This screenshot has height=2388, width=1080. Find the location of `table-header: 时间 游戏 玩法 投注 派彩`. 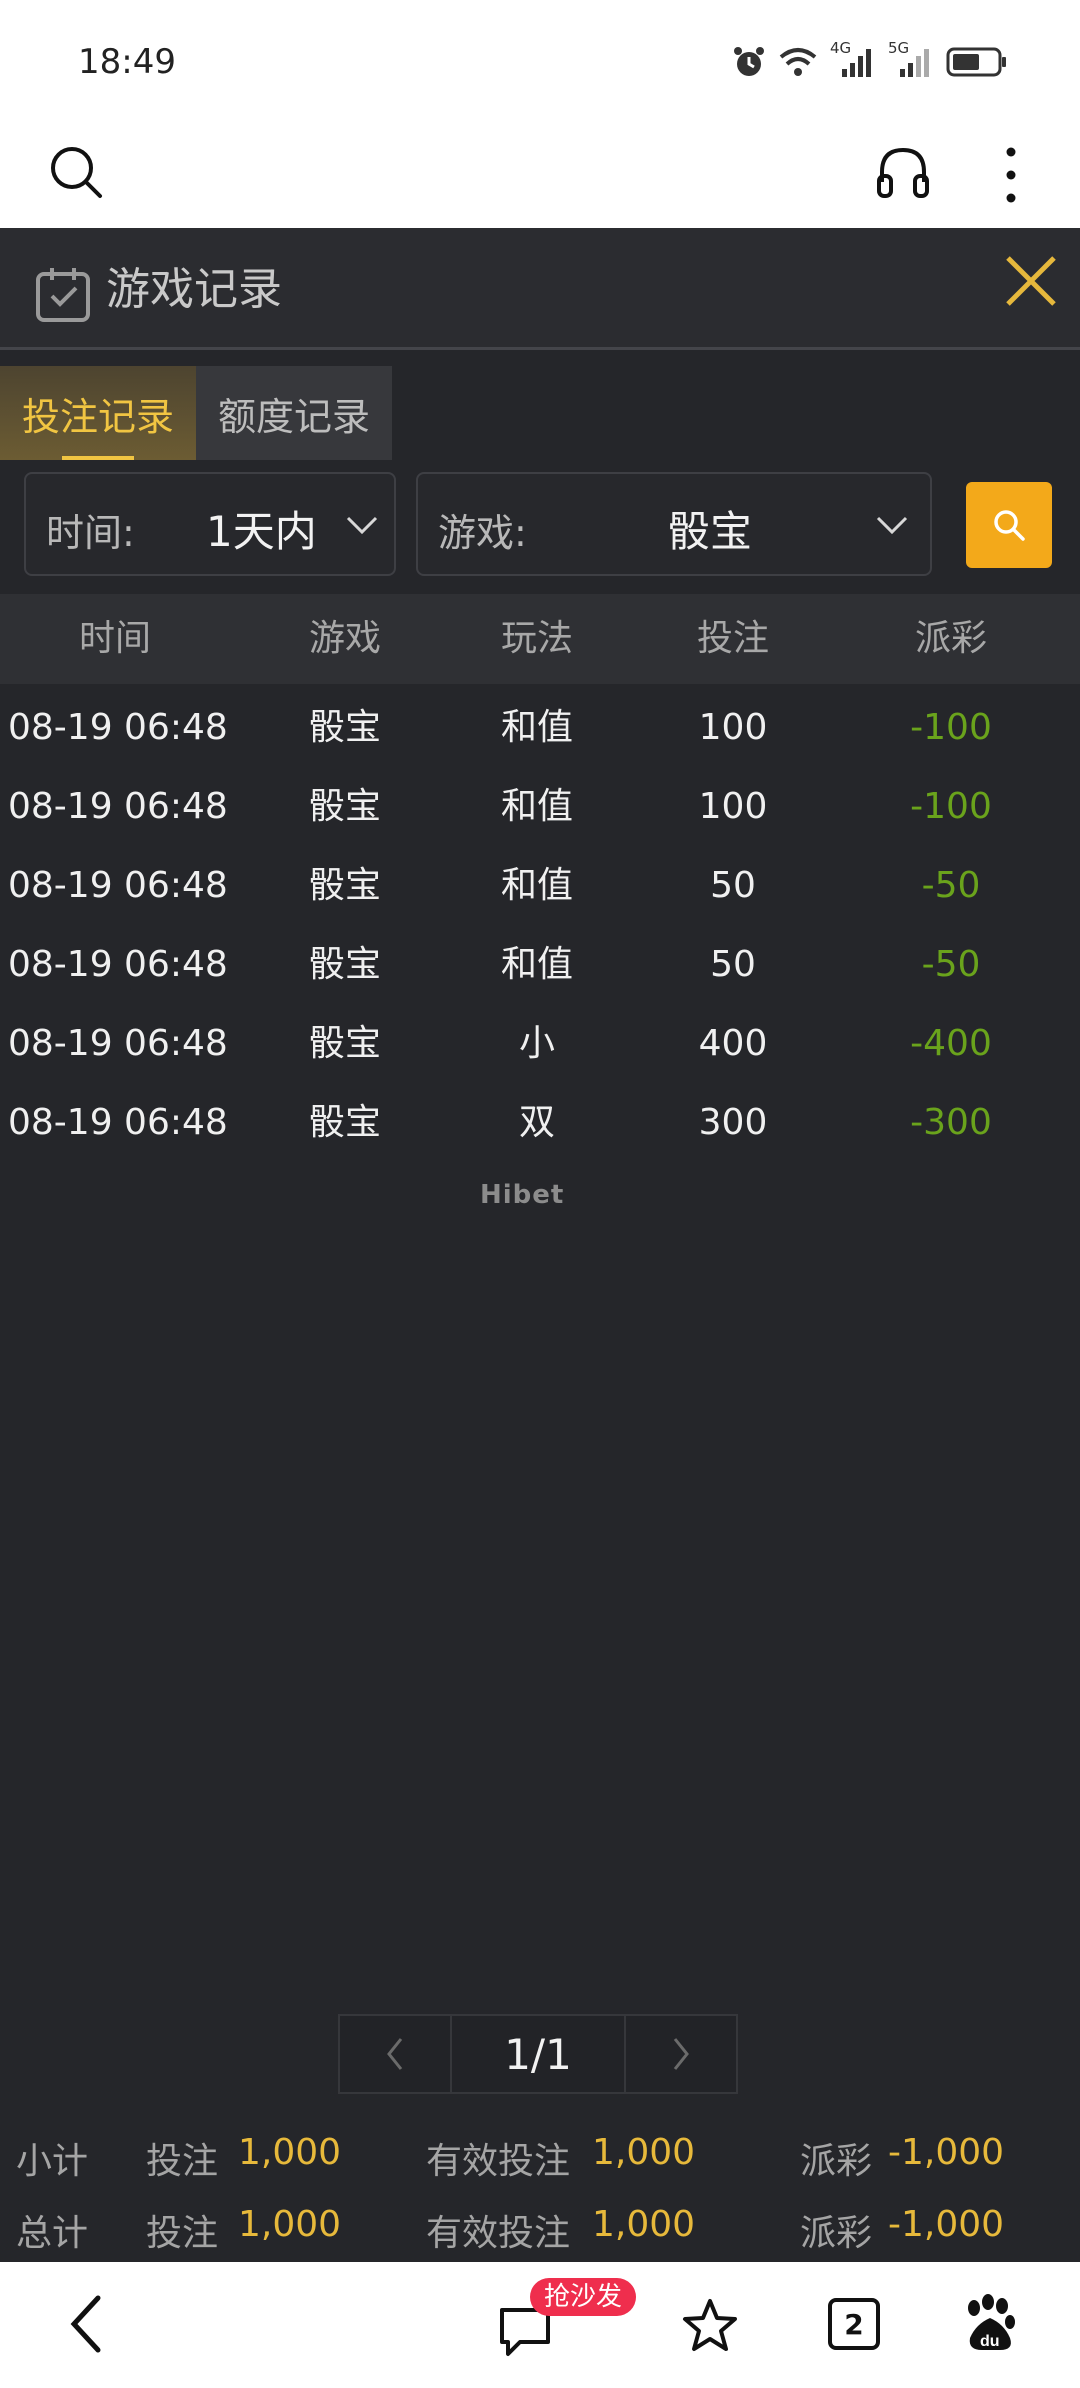

table-header: 时间 游戏 玩法 投注 派彩 is located at coordinates (540, 639).